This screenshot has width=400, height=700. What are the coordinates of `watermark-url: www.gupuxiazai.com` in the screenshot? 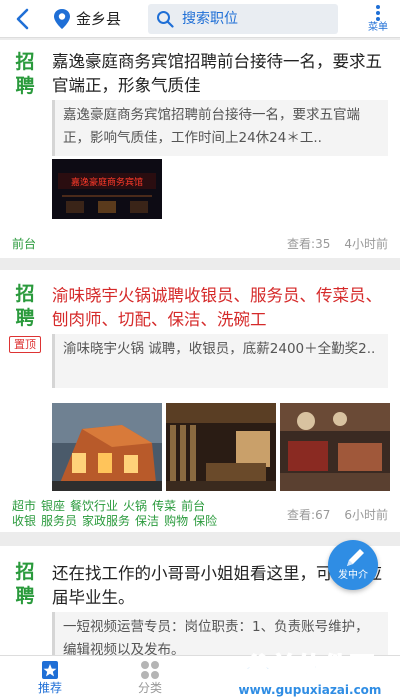 It's located at (310, 690).